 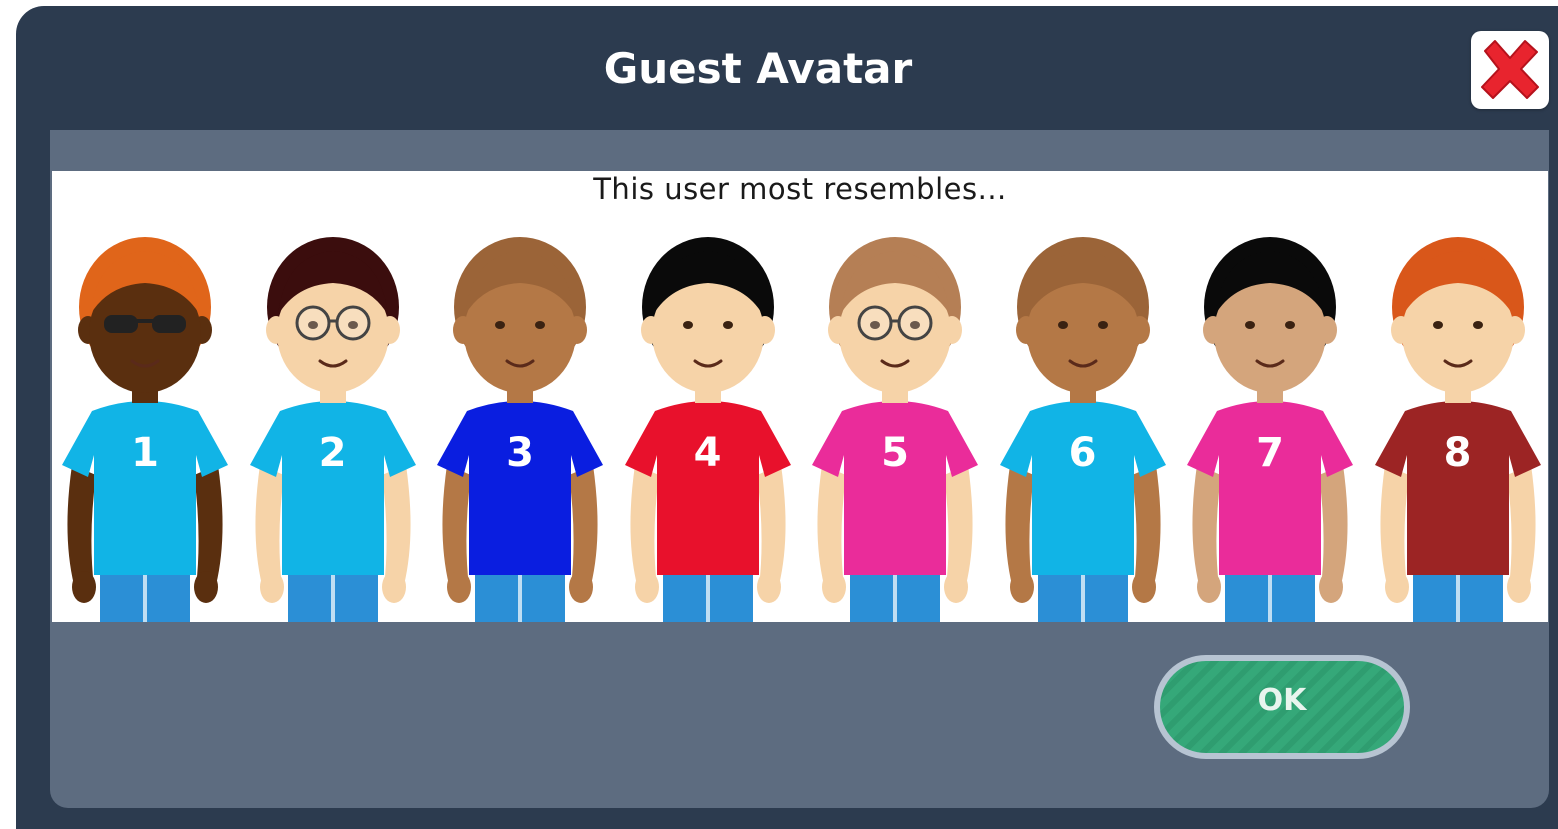 I want to click on avatar-option-3: 3, so click(x=520, y=418).